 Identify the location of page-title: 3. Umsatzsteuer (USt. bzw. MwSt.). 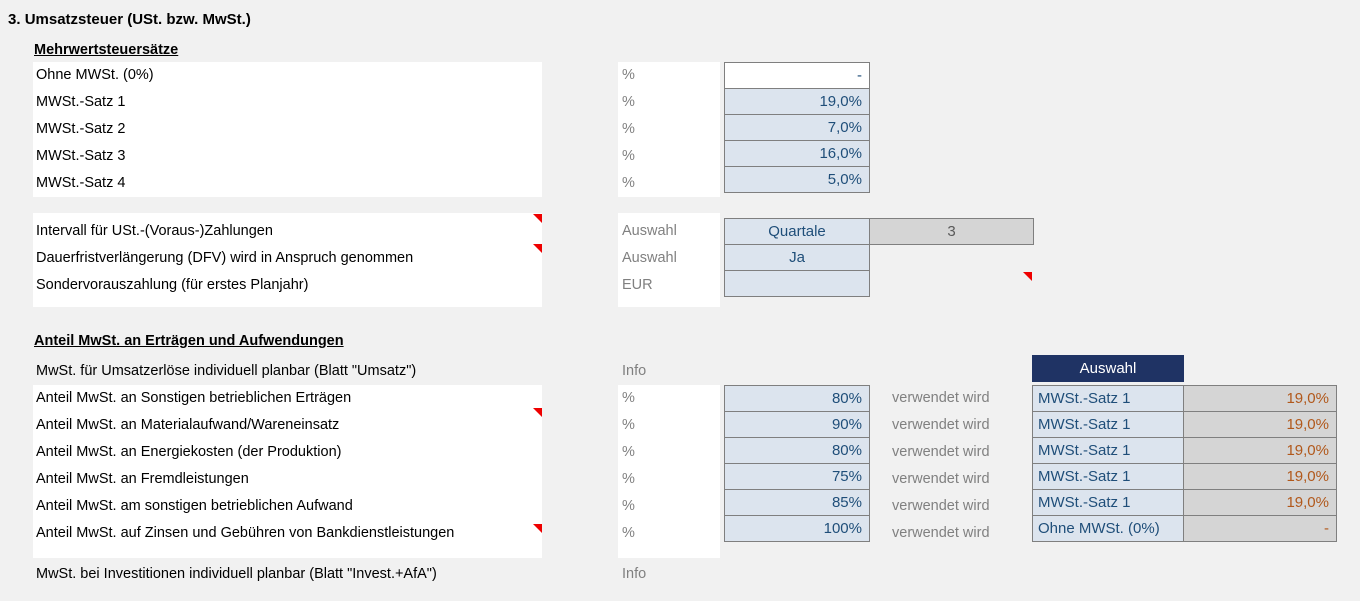
(129, 19).